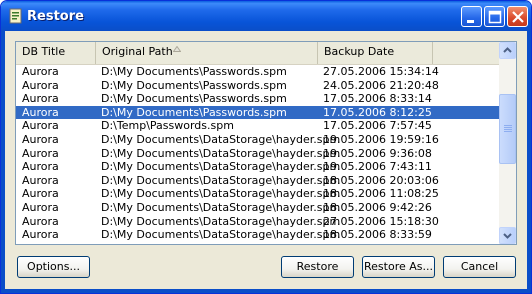 This screenshot has height=294, width=532. Describe the element at coordinates (55, 16) in the screenshot. I see `window-title: Restore` at that location.